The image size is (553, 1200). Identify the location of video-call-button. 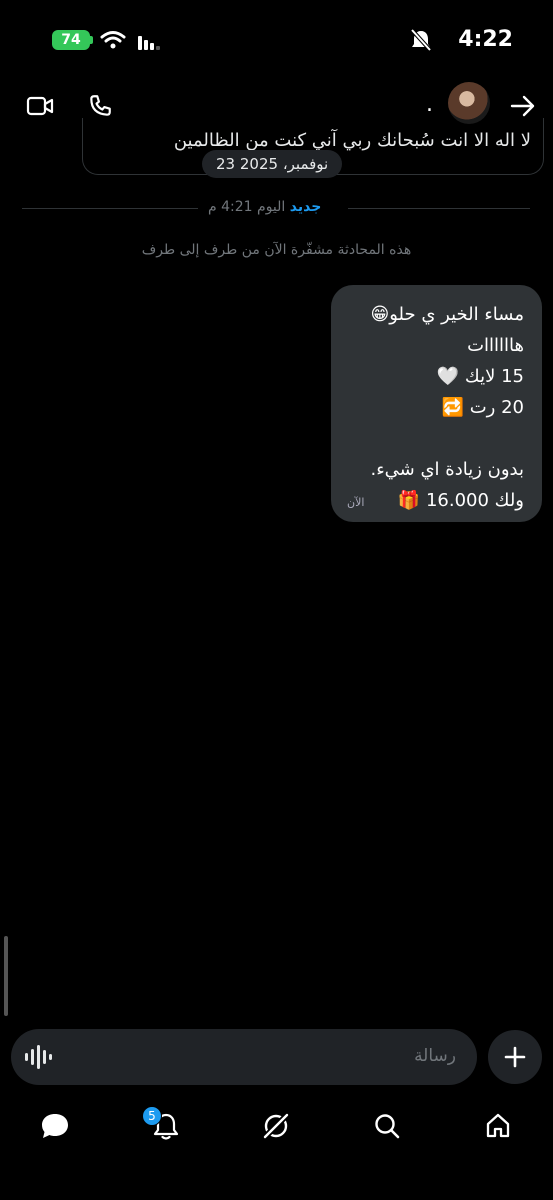
(40, 106).